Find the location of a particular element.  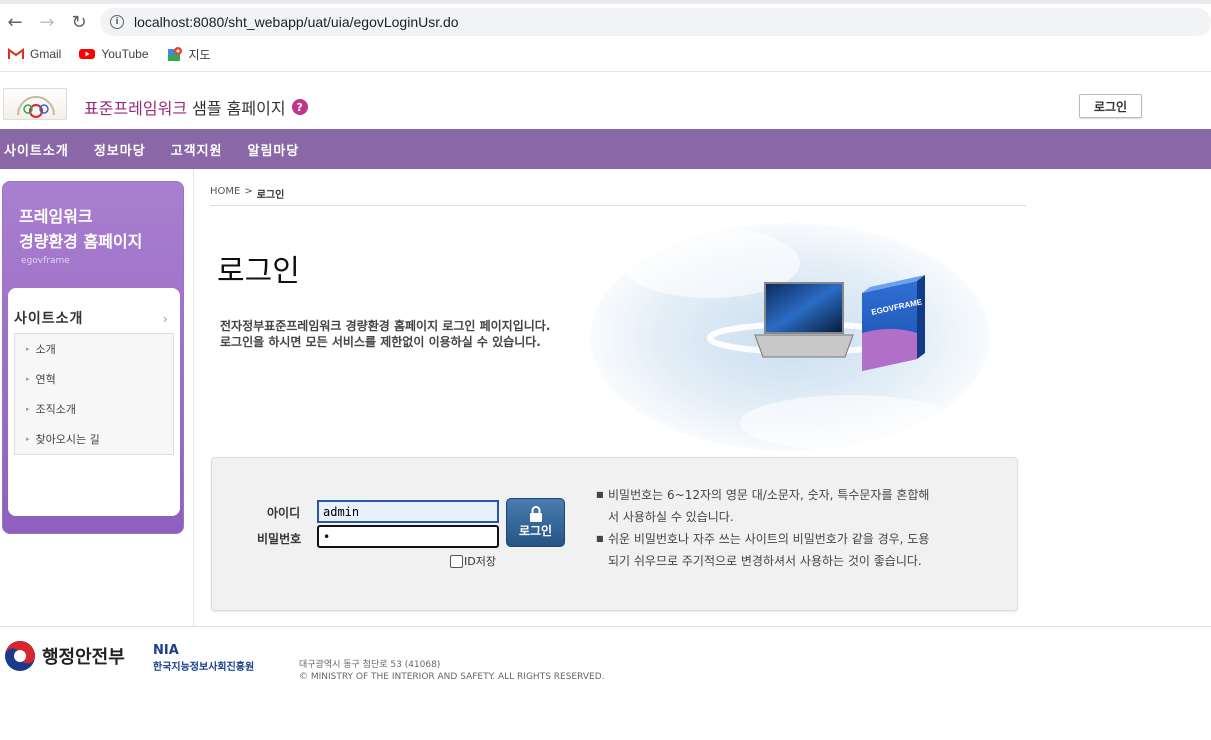

save-id-label: ID저장 is located at coordinates (480, 561).